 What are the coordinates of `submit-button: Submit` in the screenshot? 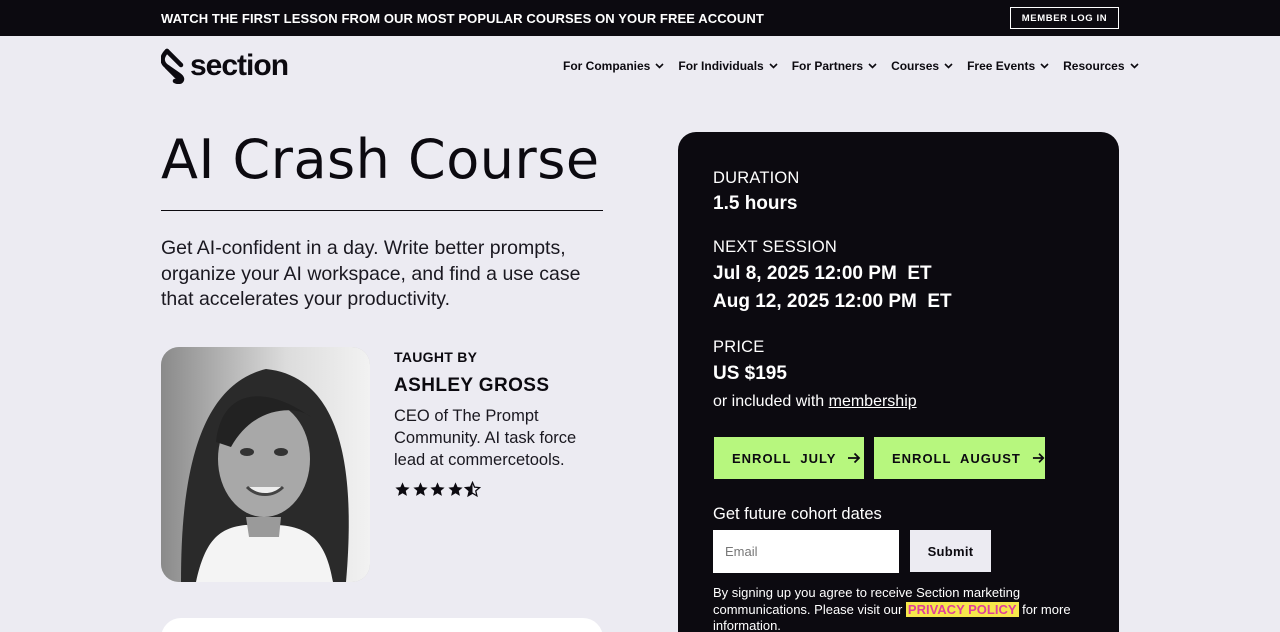 It's located at (950, 551).